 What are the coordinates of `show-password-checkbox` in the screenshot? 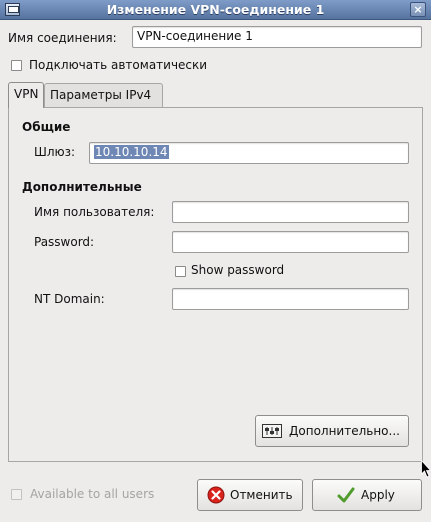 It's located at (180, 271).